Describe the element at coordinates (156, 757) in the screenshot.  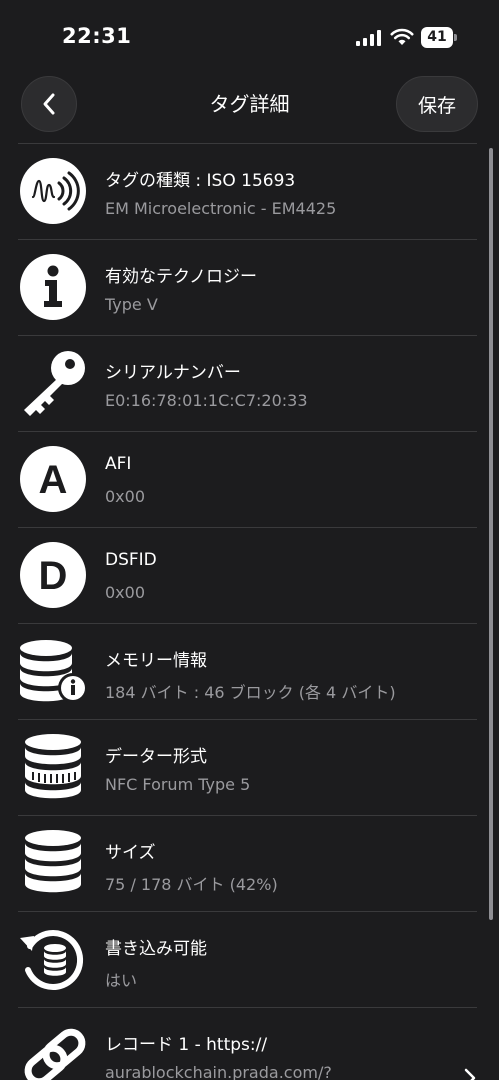
I see `item-title: データー形式` at that location.